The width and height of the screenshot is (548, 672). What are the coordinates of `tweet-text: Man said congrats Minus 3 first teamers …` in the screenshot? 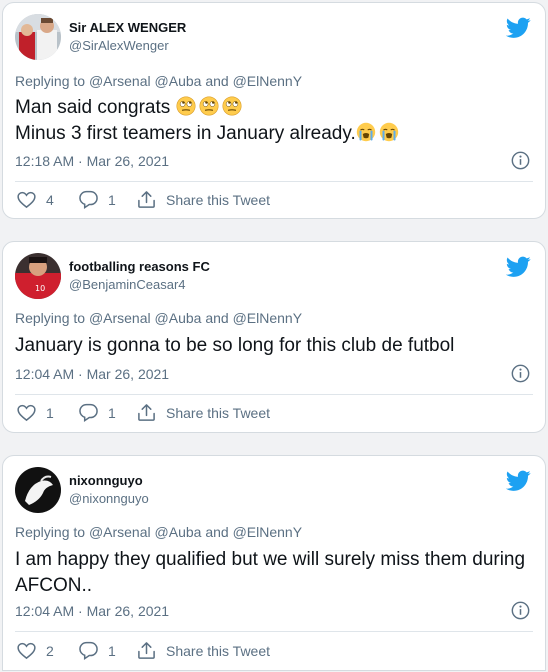 It's located at (273, 121).